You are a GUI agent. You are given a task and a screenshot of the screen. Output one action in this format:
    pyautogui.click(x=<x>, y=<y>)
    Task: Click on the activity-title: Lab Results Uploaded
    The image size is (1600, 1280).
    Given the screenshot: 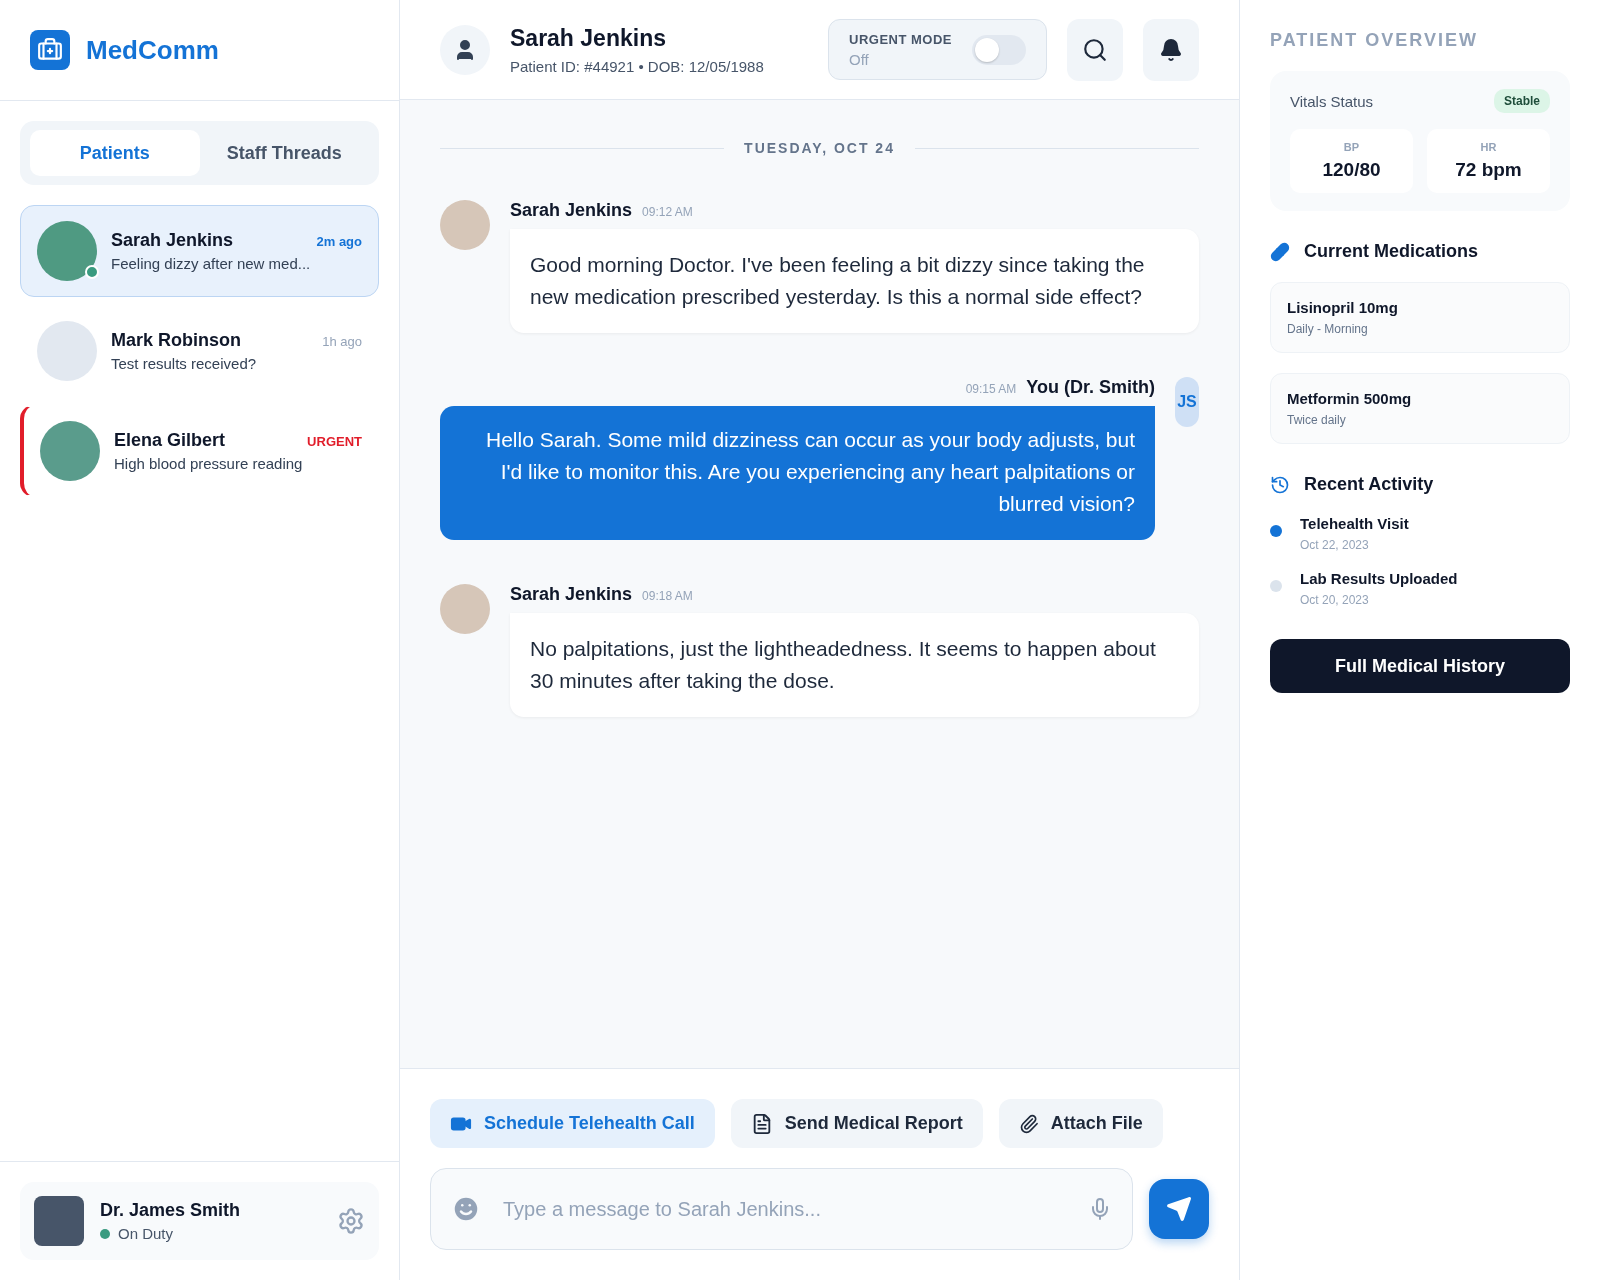 What is the action you would take?
    pyautogui.click(x=1379, y=578)
    